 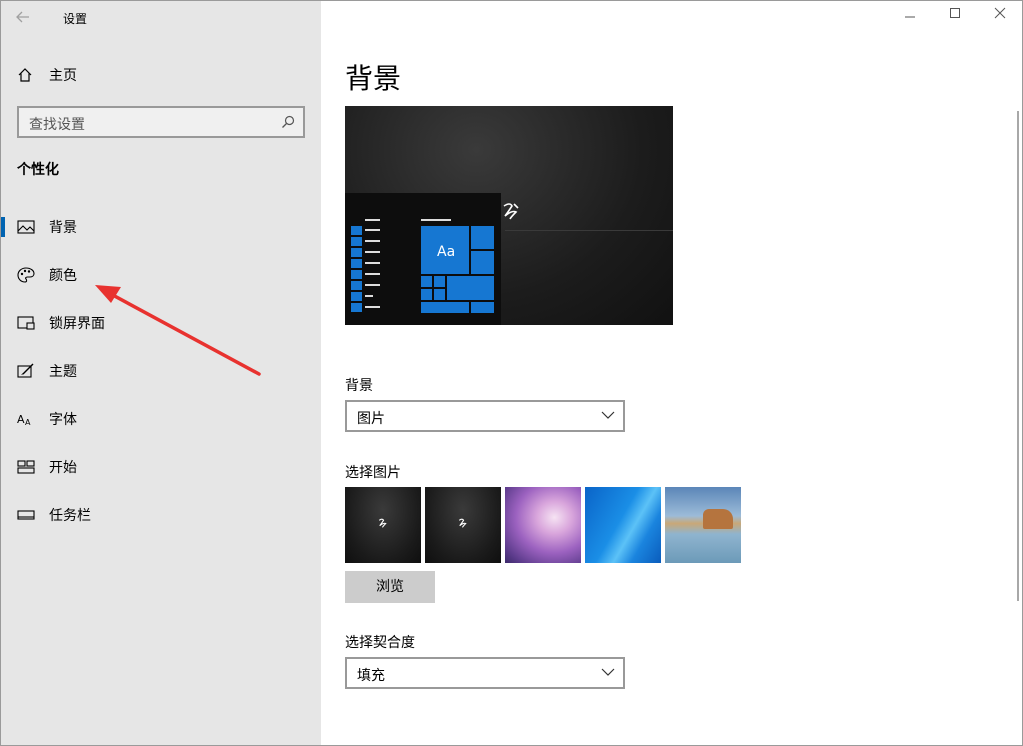 What do you see at coordinates (380, 643) in the screenshot?
I see `fit-label: 选择契合度` at bounding box center [380, 643].